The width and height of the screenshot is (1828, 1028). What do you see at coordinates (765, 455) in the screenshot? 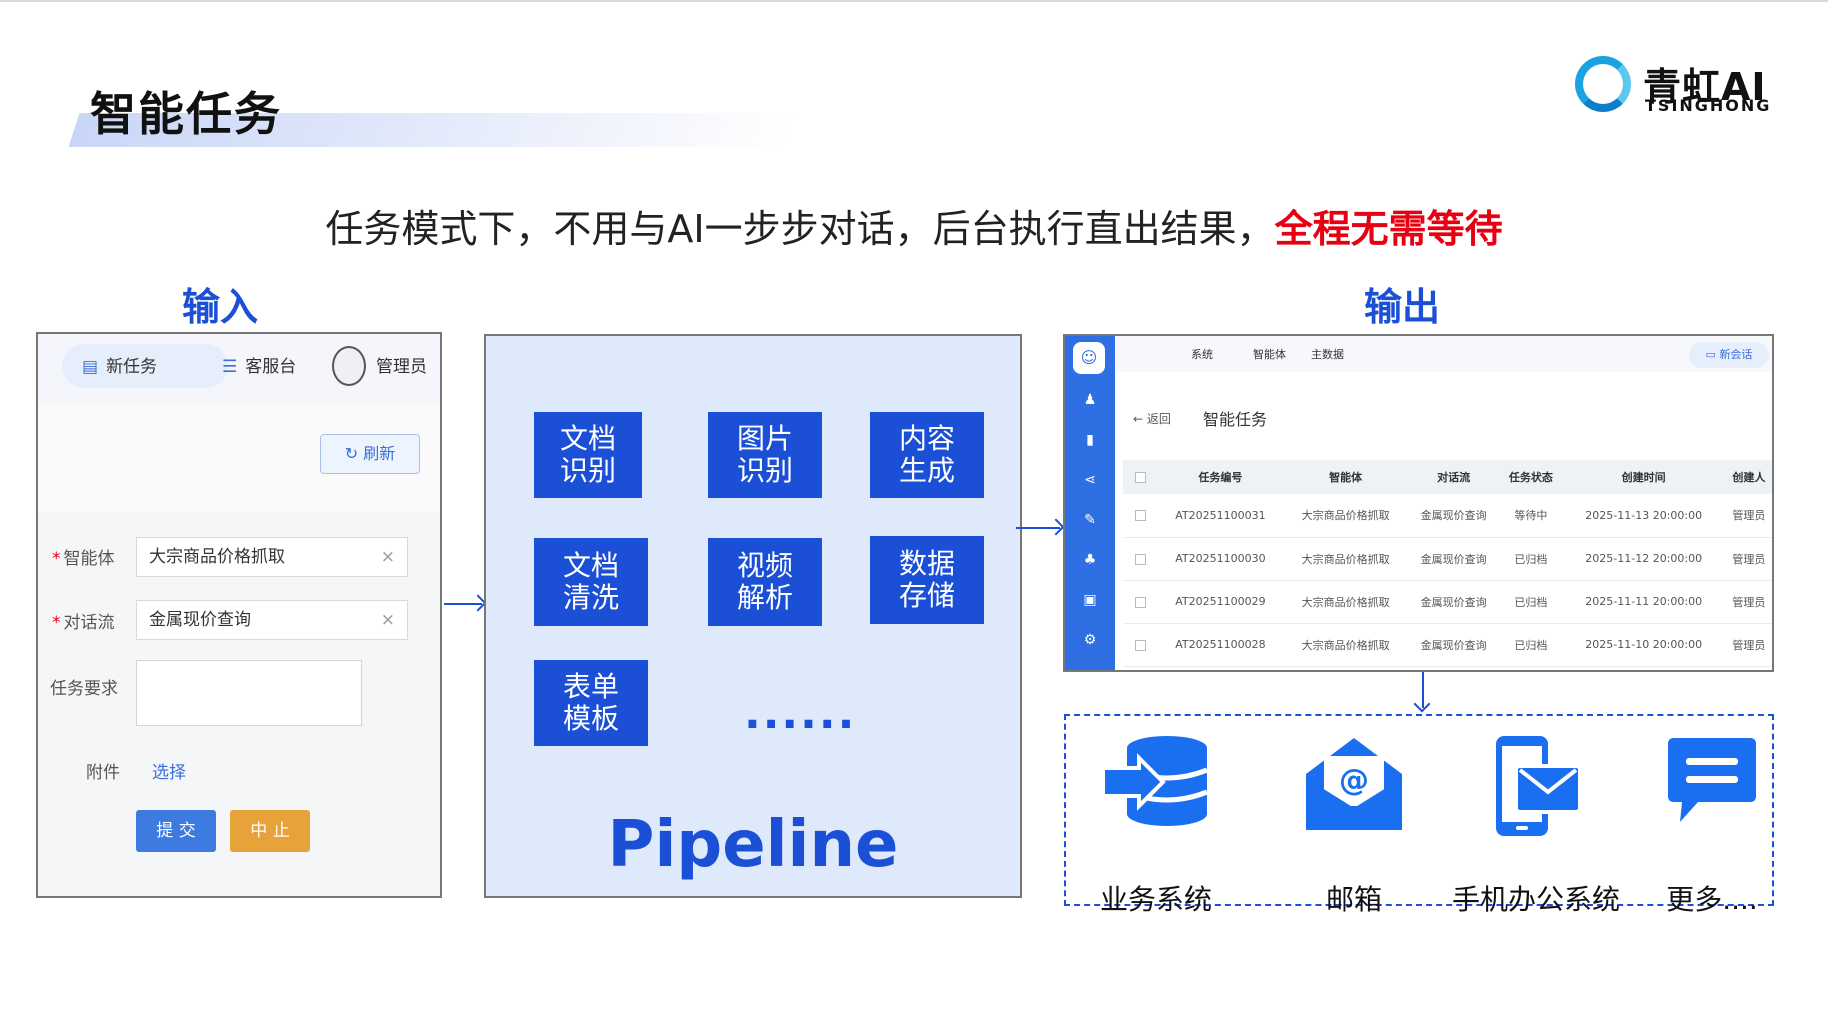
I see `tile-image-recognition: 图片 识别` at bounding box center [765, 455].